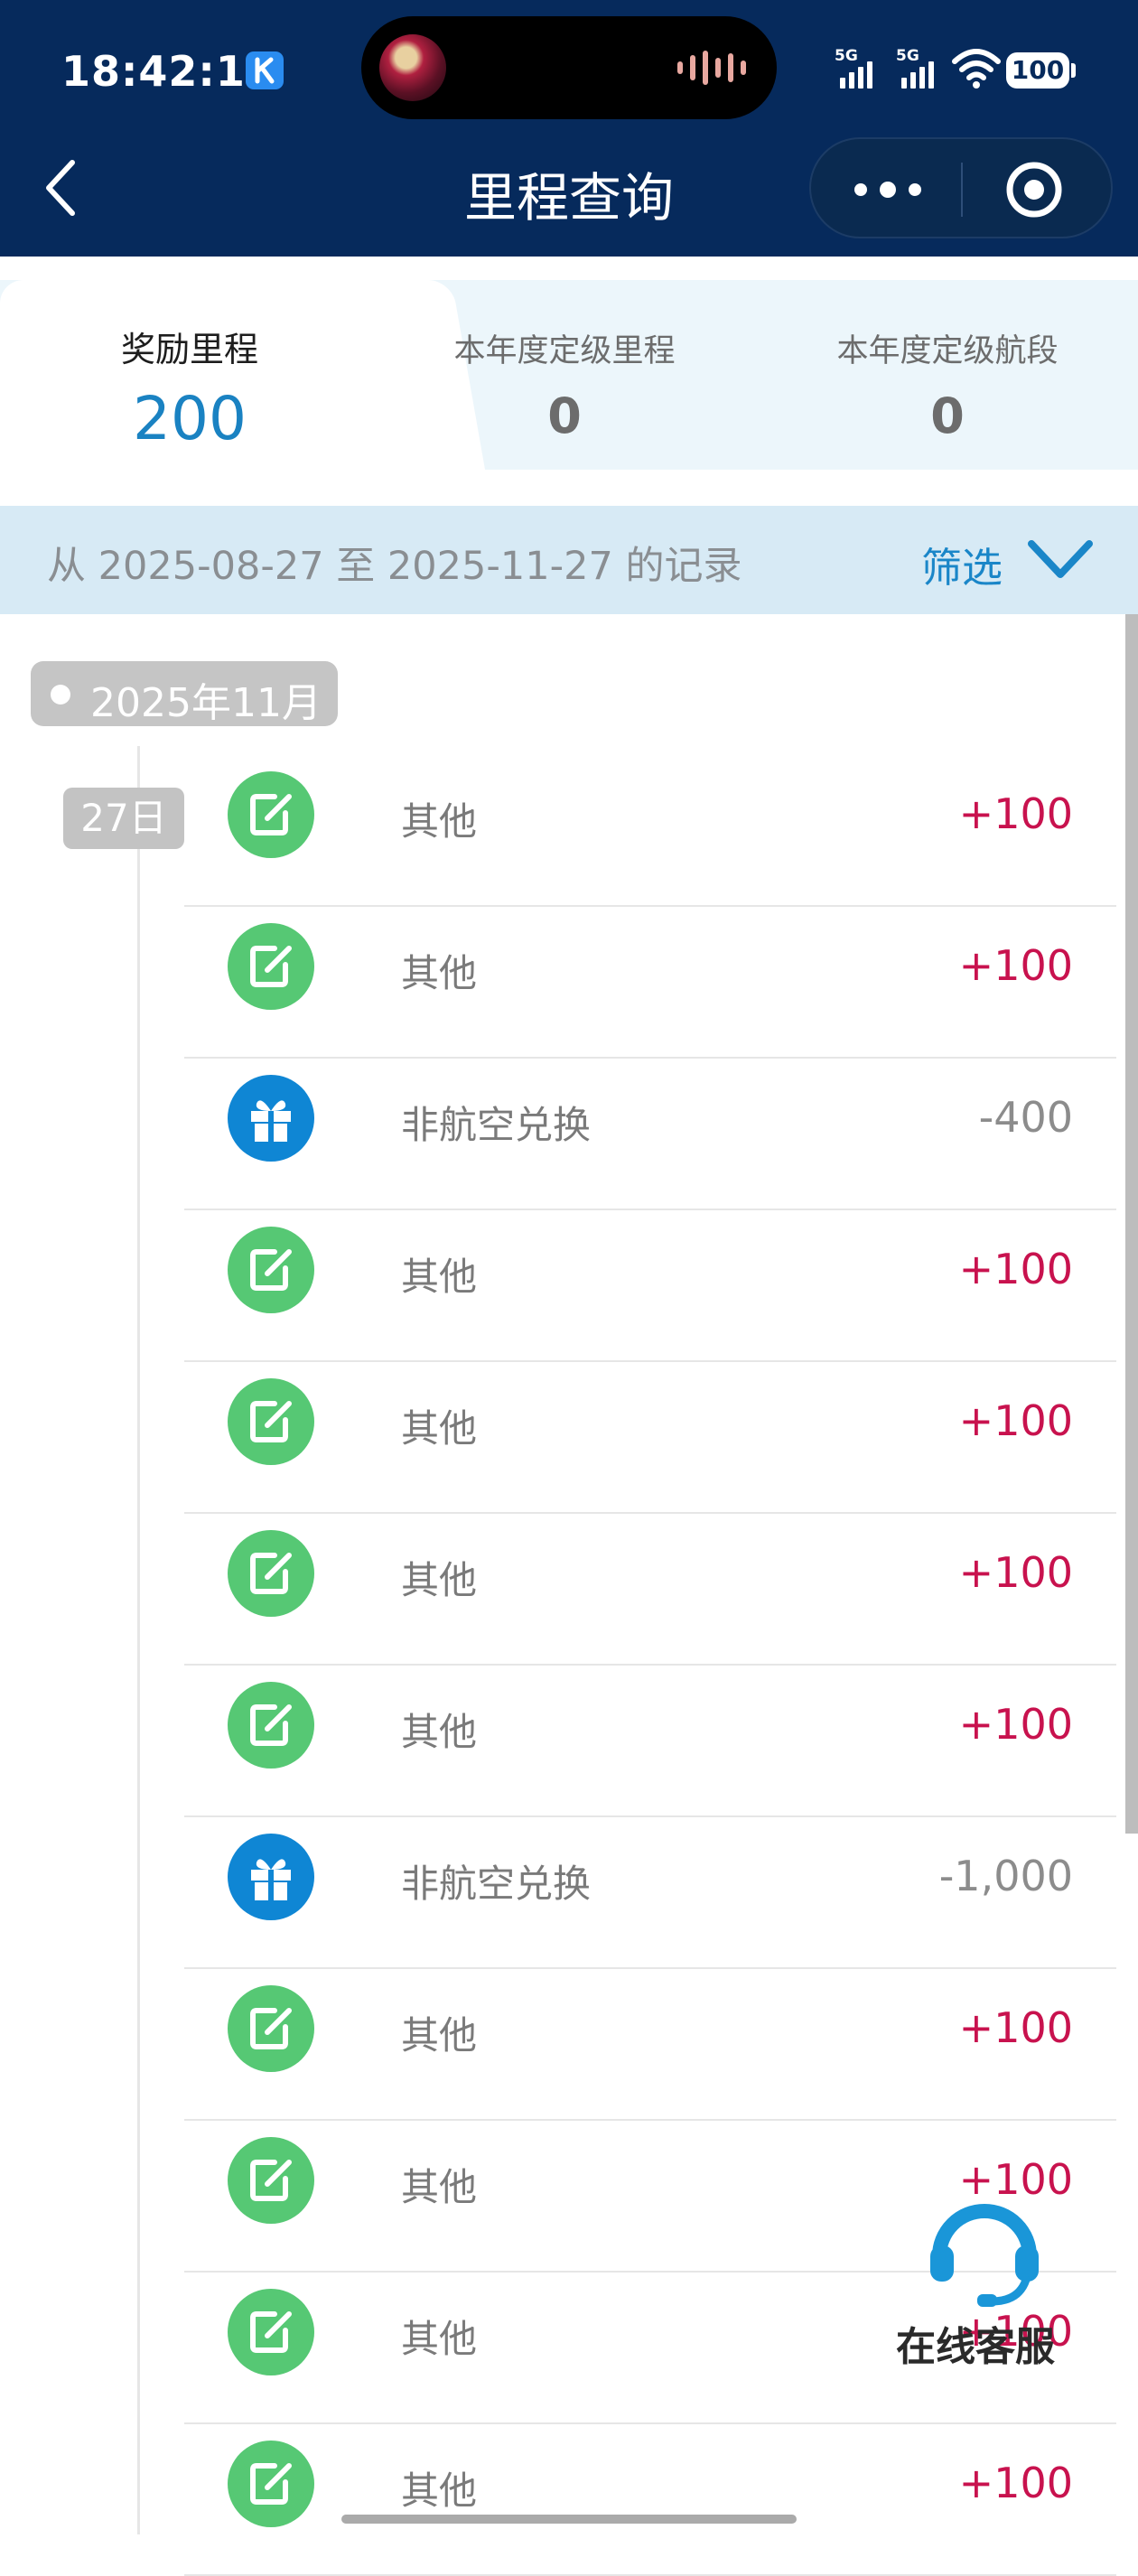 This screenshot has height=2576, width=1138. What do you see at coordinates (190, 418) in the screenshot?
I see `tab-value: 200` at bounding box center [190, 418].